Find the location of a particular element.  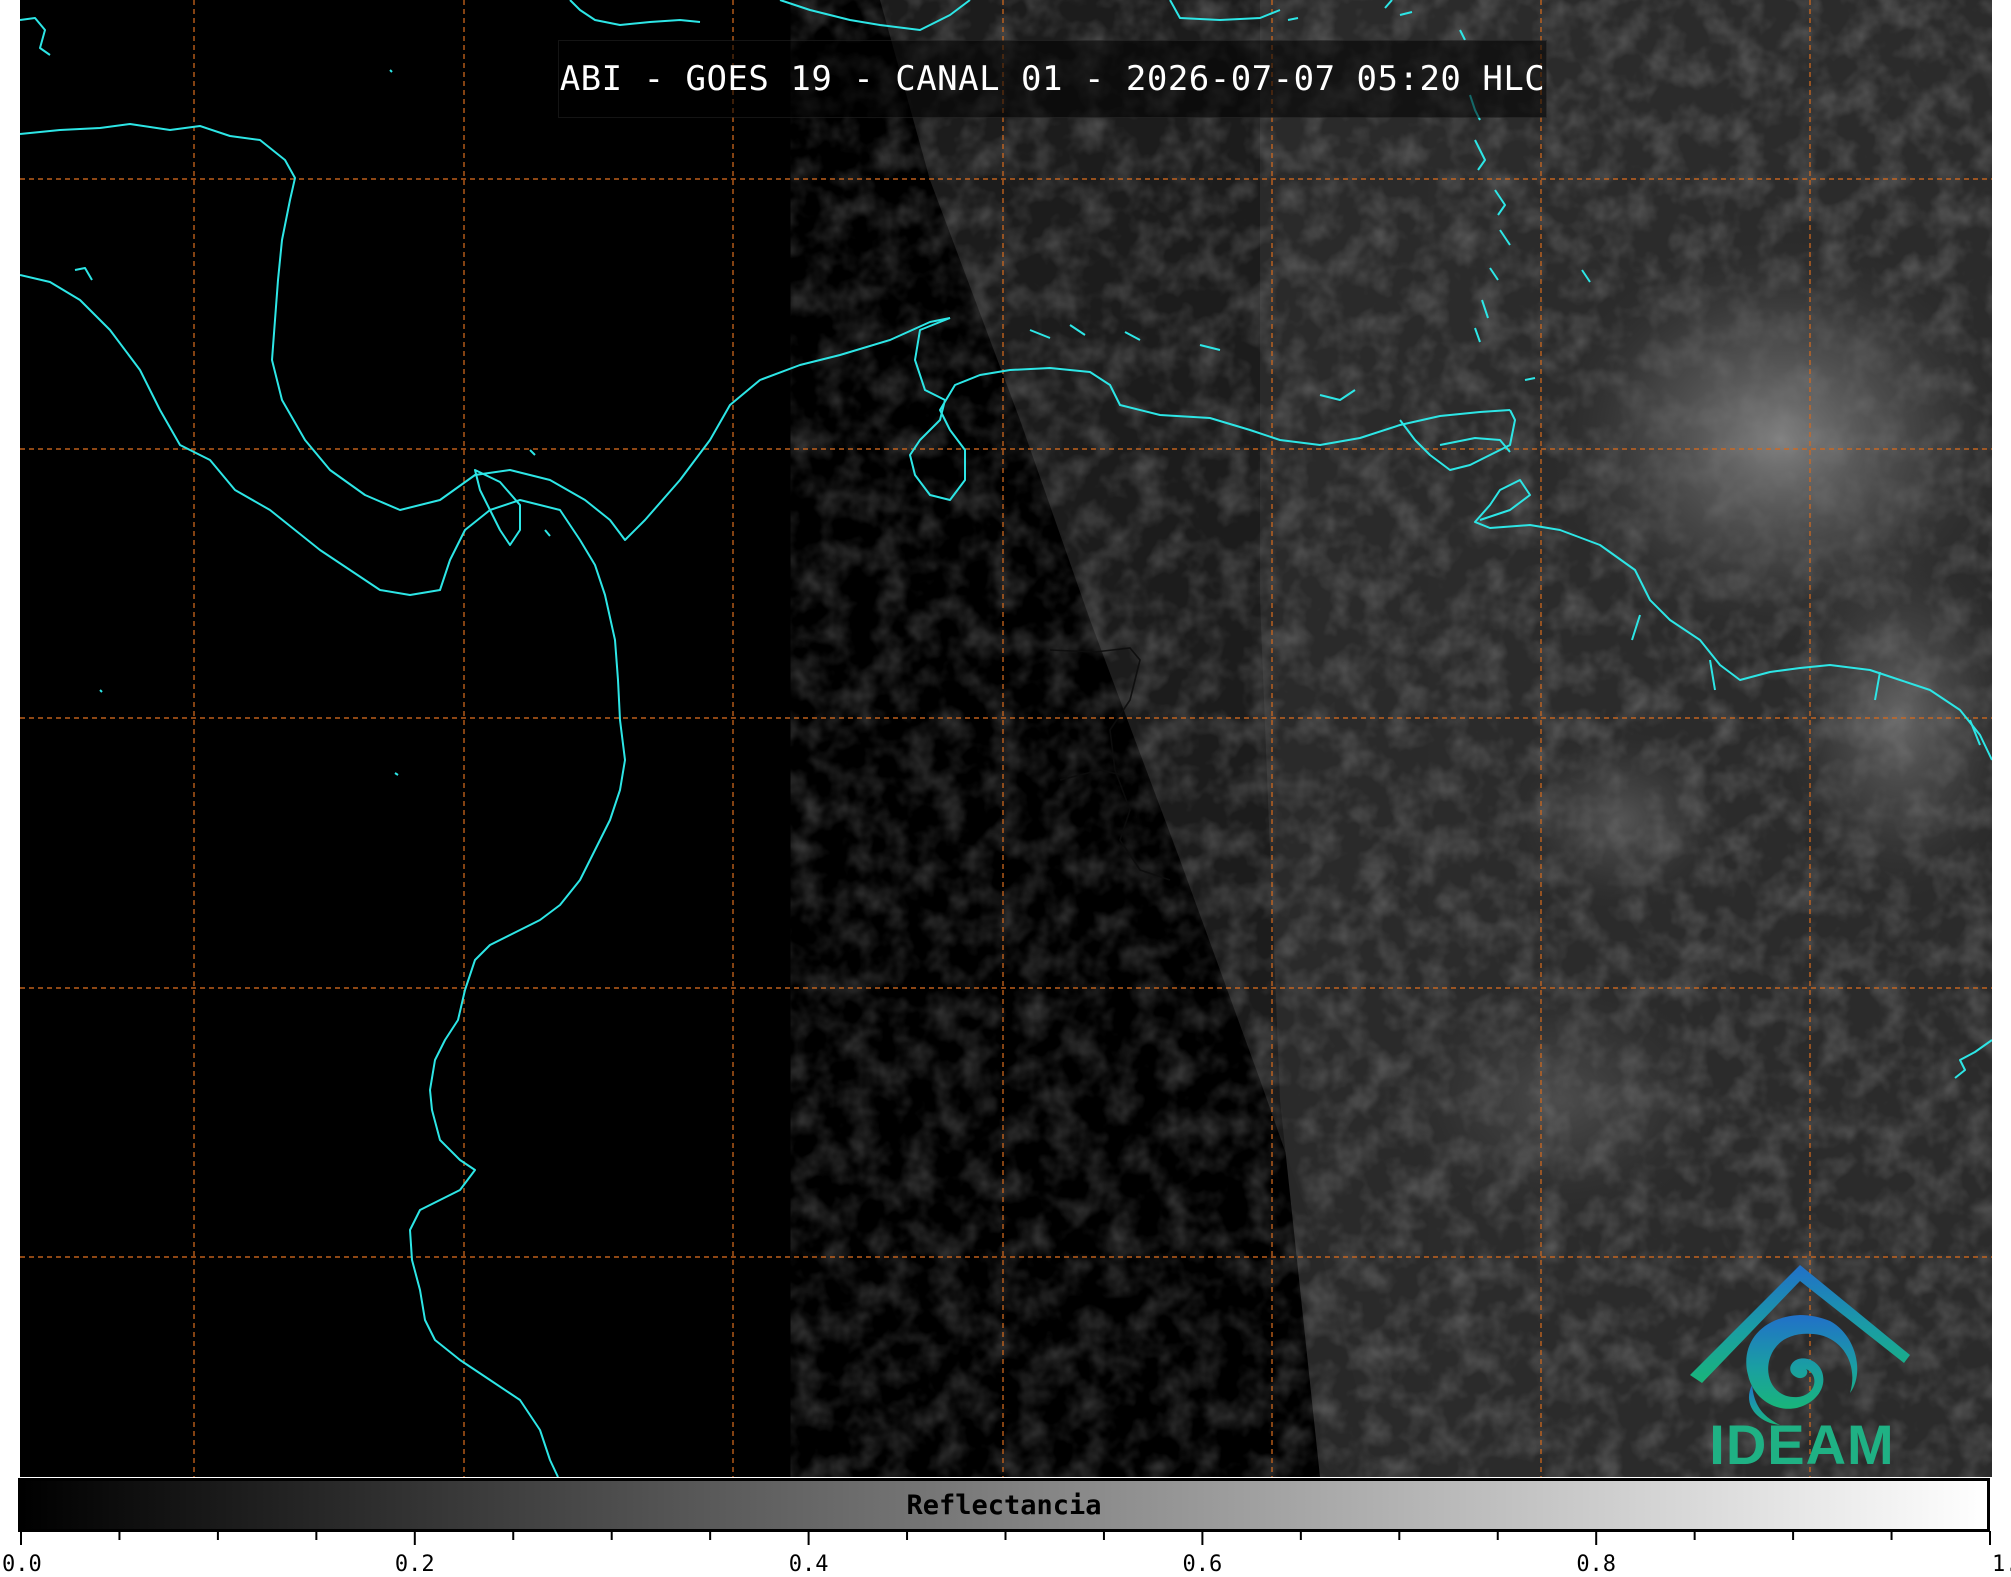

cloud-mass-center is located at coordinates (1620, 820).